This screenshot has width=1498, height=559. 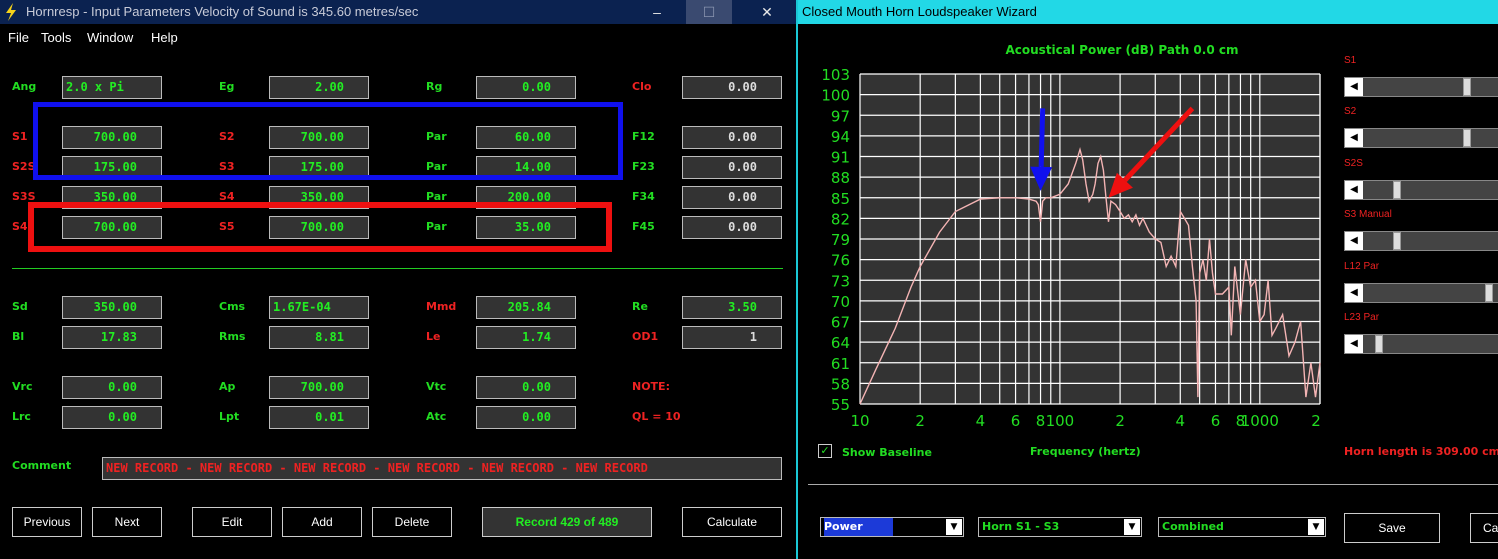 What do you see at coordinates (919, 11) in the screenshot?
I see `right-window-title: Closed Mouth Horn Loudspeaker Wizard` at bounding box center [919, 11].